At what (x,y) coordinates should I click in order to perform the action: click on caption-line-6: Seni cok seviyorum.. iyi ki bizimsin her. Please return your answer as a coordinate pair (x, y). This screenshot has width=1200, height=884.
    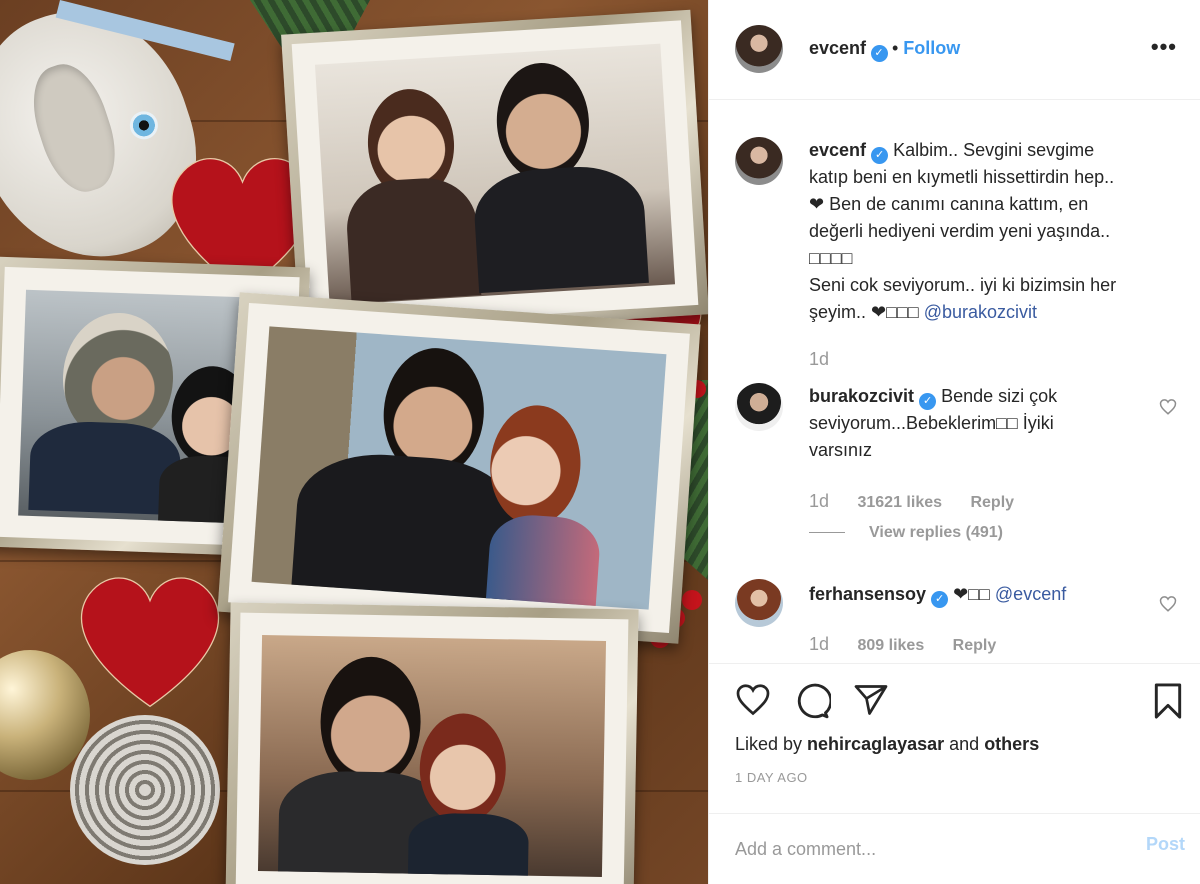
    Looking at the image, I should click on (963, 285).